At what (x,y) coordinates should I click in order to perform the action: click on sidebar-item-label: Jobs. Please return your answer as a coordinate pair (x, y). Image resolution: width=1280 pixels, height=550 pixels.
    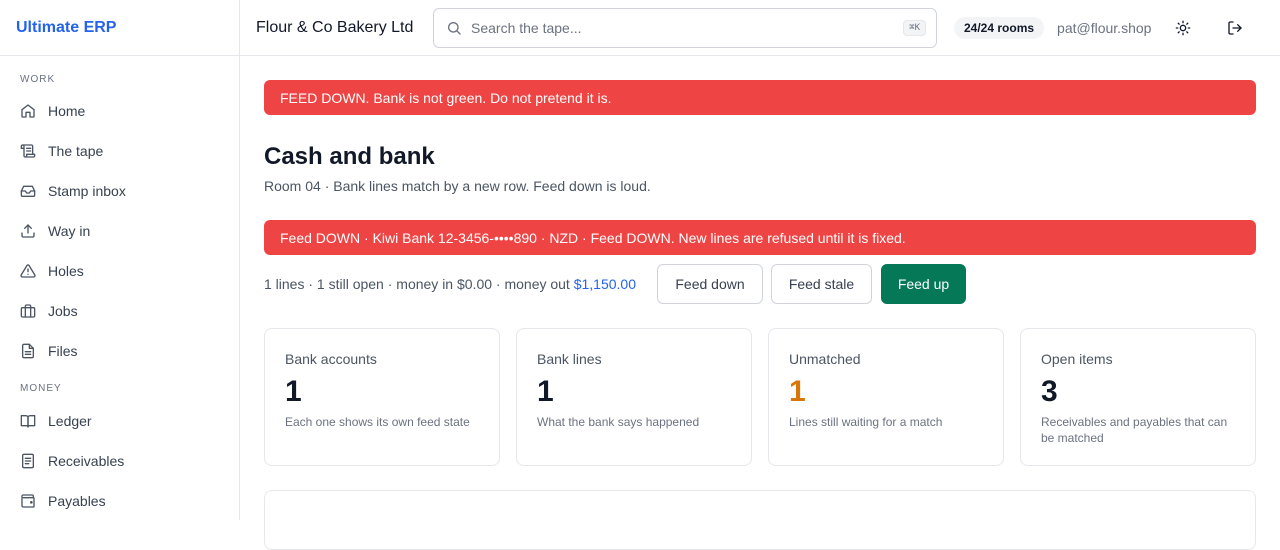
    Looking at the image, I should click on (63, 311).